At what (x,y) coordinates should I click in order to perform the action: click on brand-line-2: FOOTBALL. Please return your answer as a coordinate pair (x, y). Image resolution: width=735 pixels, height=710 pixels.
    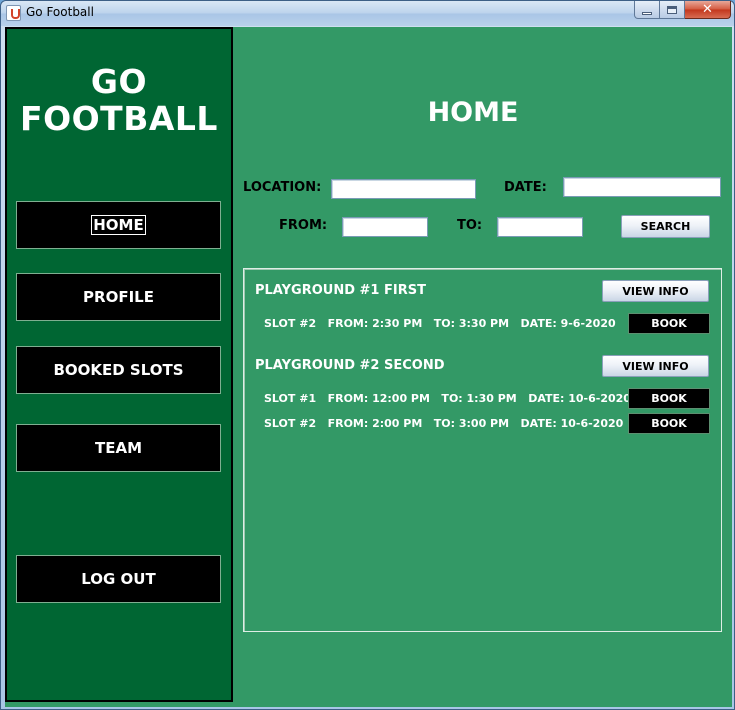
    Looking at the image, I should click on (119, 118).